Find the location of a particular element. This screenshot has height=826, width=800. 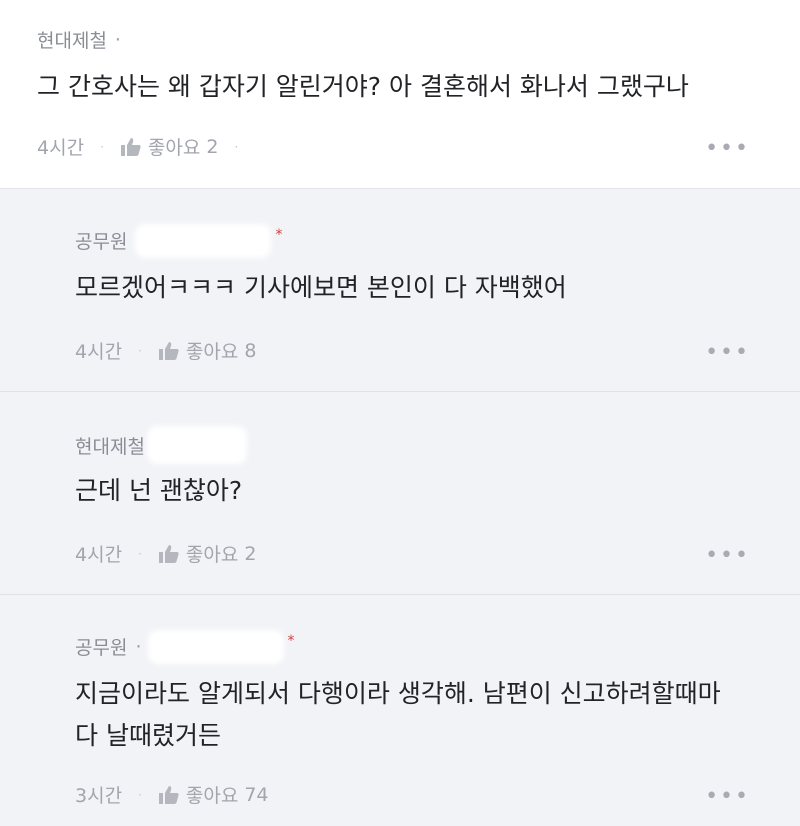

comment-meta: 현대제철 · is located at coordinates (79, 39).